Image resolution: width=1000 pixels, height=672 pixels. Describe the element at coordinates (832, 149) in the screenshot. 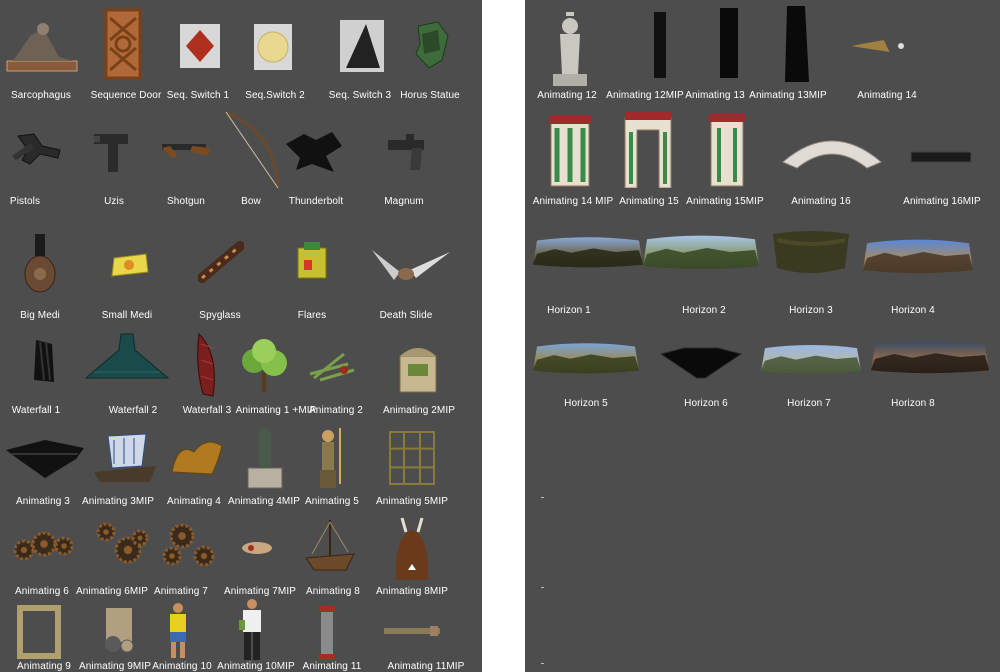

I see `animating-16-icon` at that location.